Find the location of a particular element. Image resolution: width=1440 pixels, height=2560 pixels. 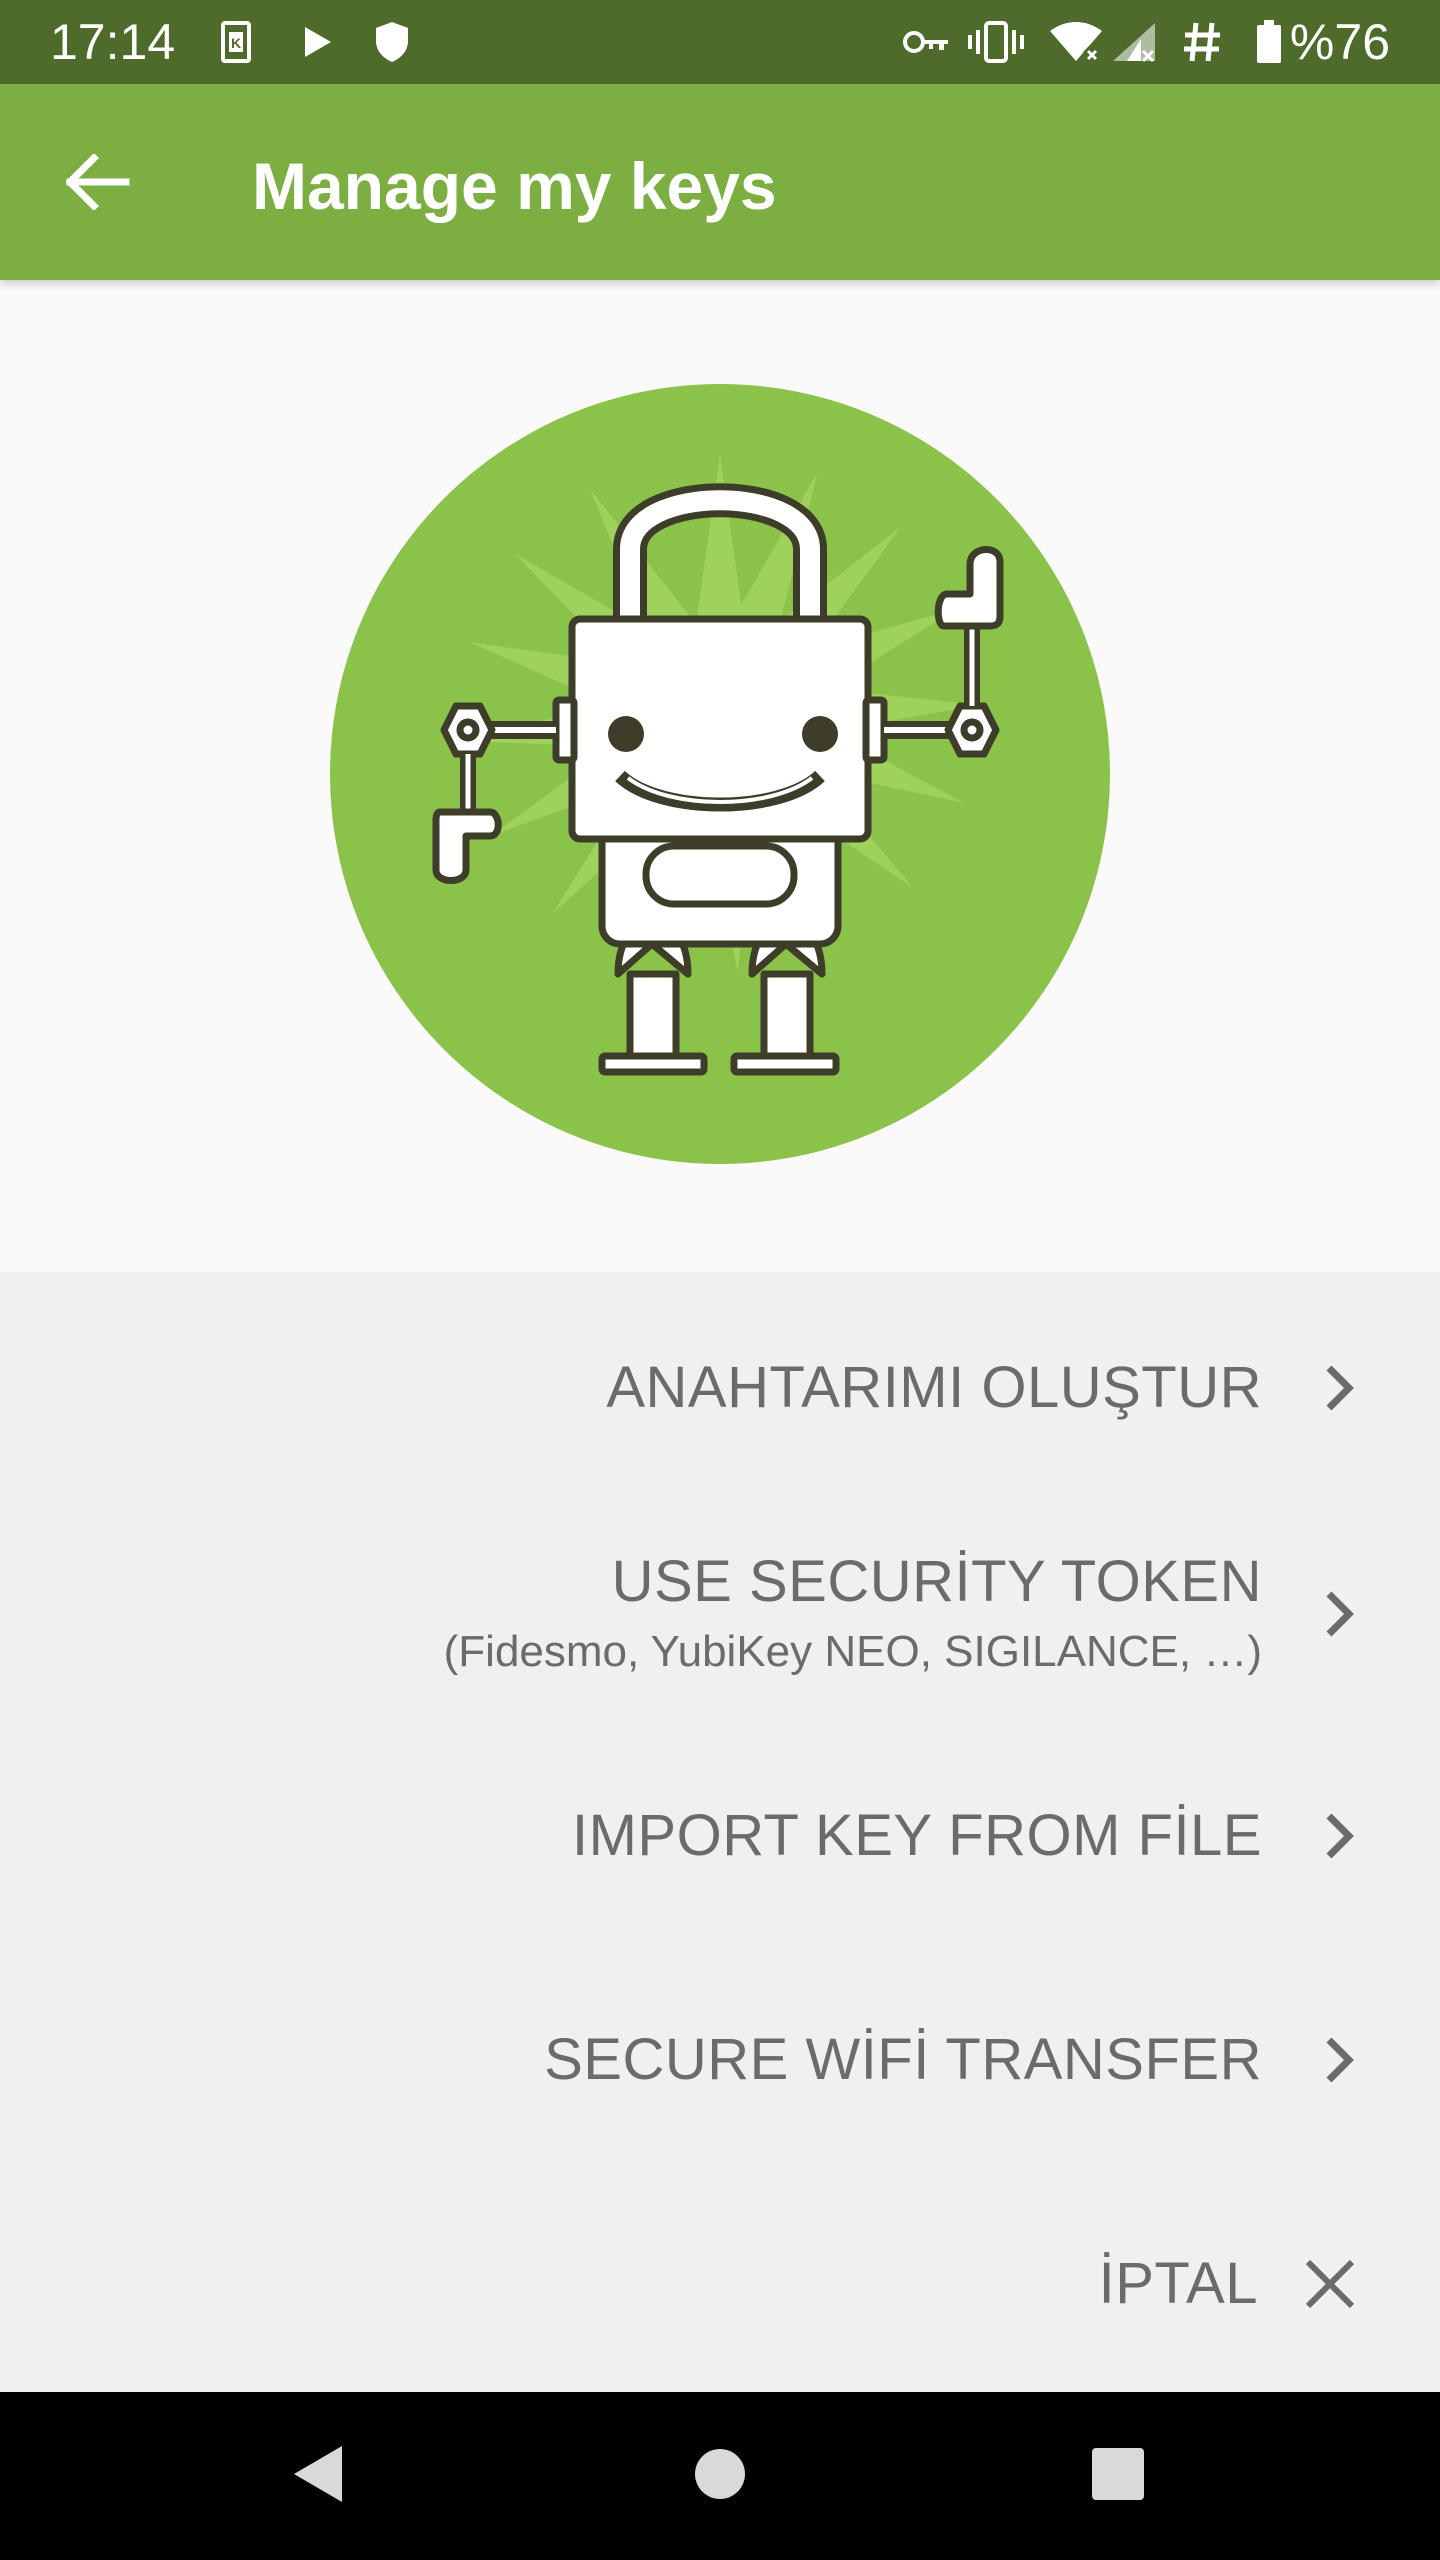

app-bar: Manage my keys is located at coordinates (720, 182).